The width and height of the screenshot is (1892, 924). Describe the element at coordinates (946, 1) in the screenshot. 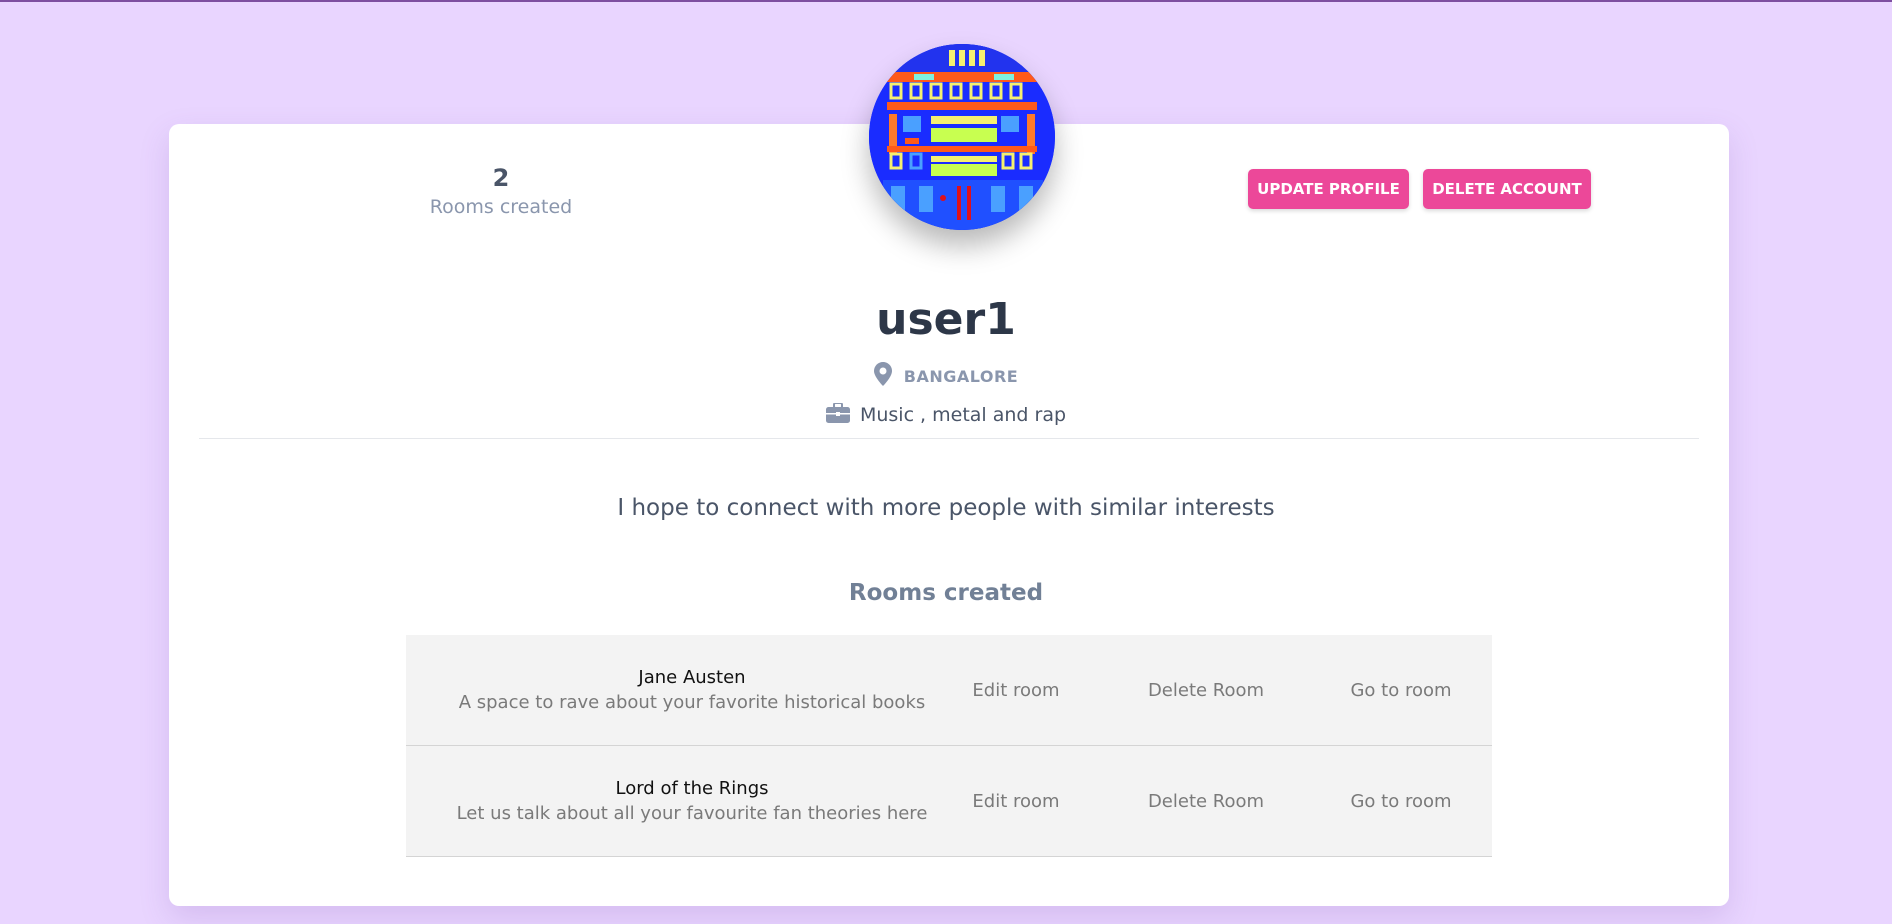

I see `top-border` at that location.